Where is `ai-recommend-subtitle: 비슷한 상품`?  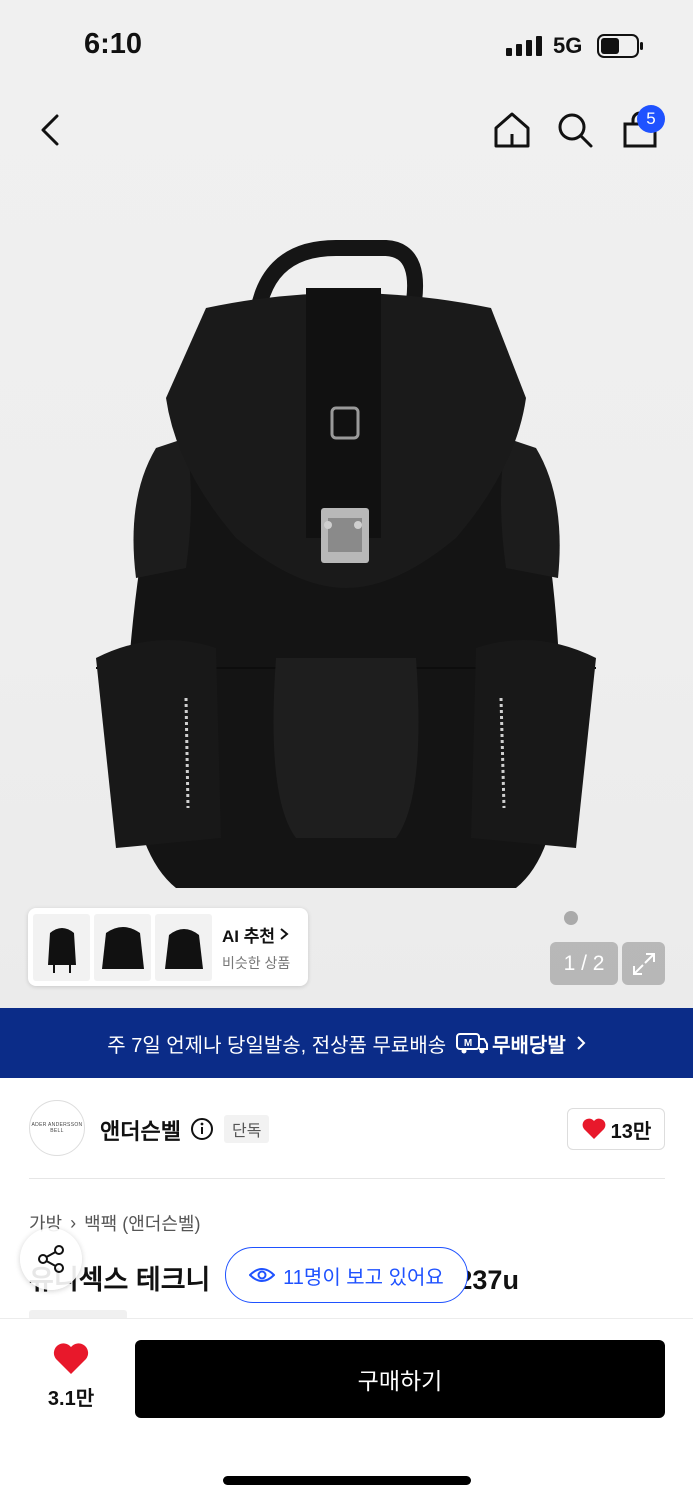
ai-recommend-subtitle: 비슷한 상품 is located at coordinates (256, 962).